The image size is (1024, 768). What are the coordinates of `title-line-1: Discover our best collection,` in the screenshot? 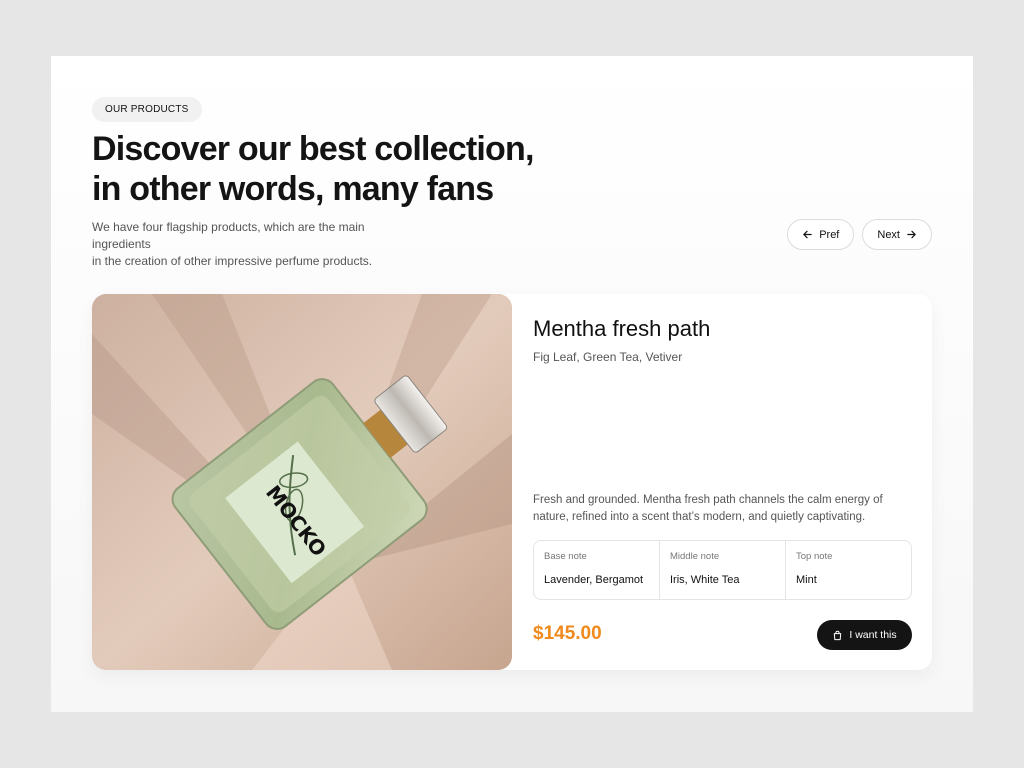 It's located at (313, 149).